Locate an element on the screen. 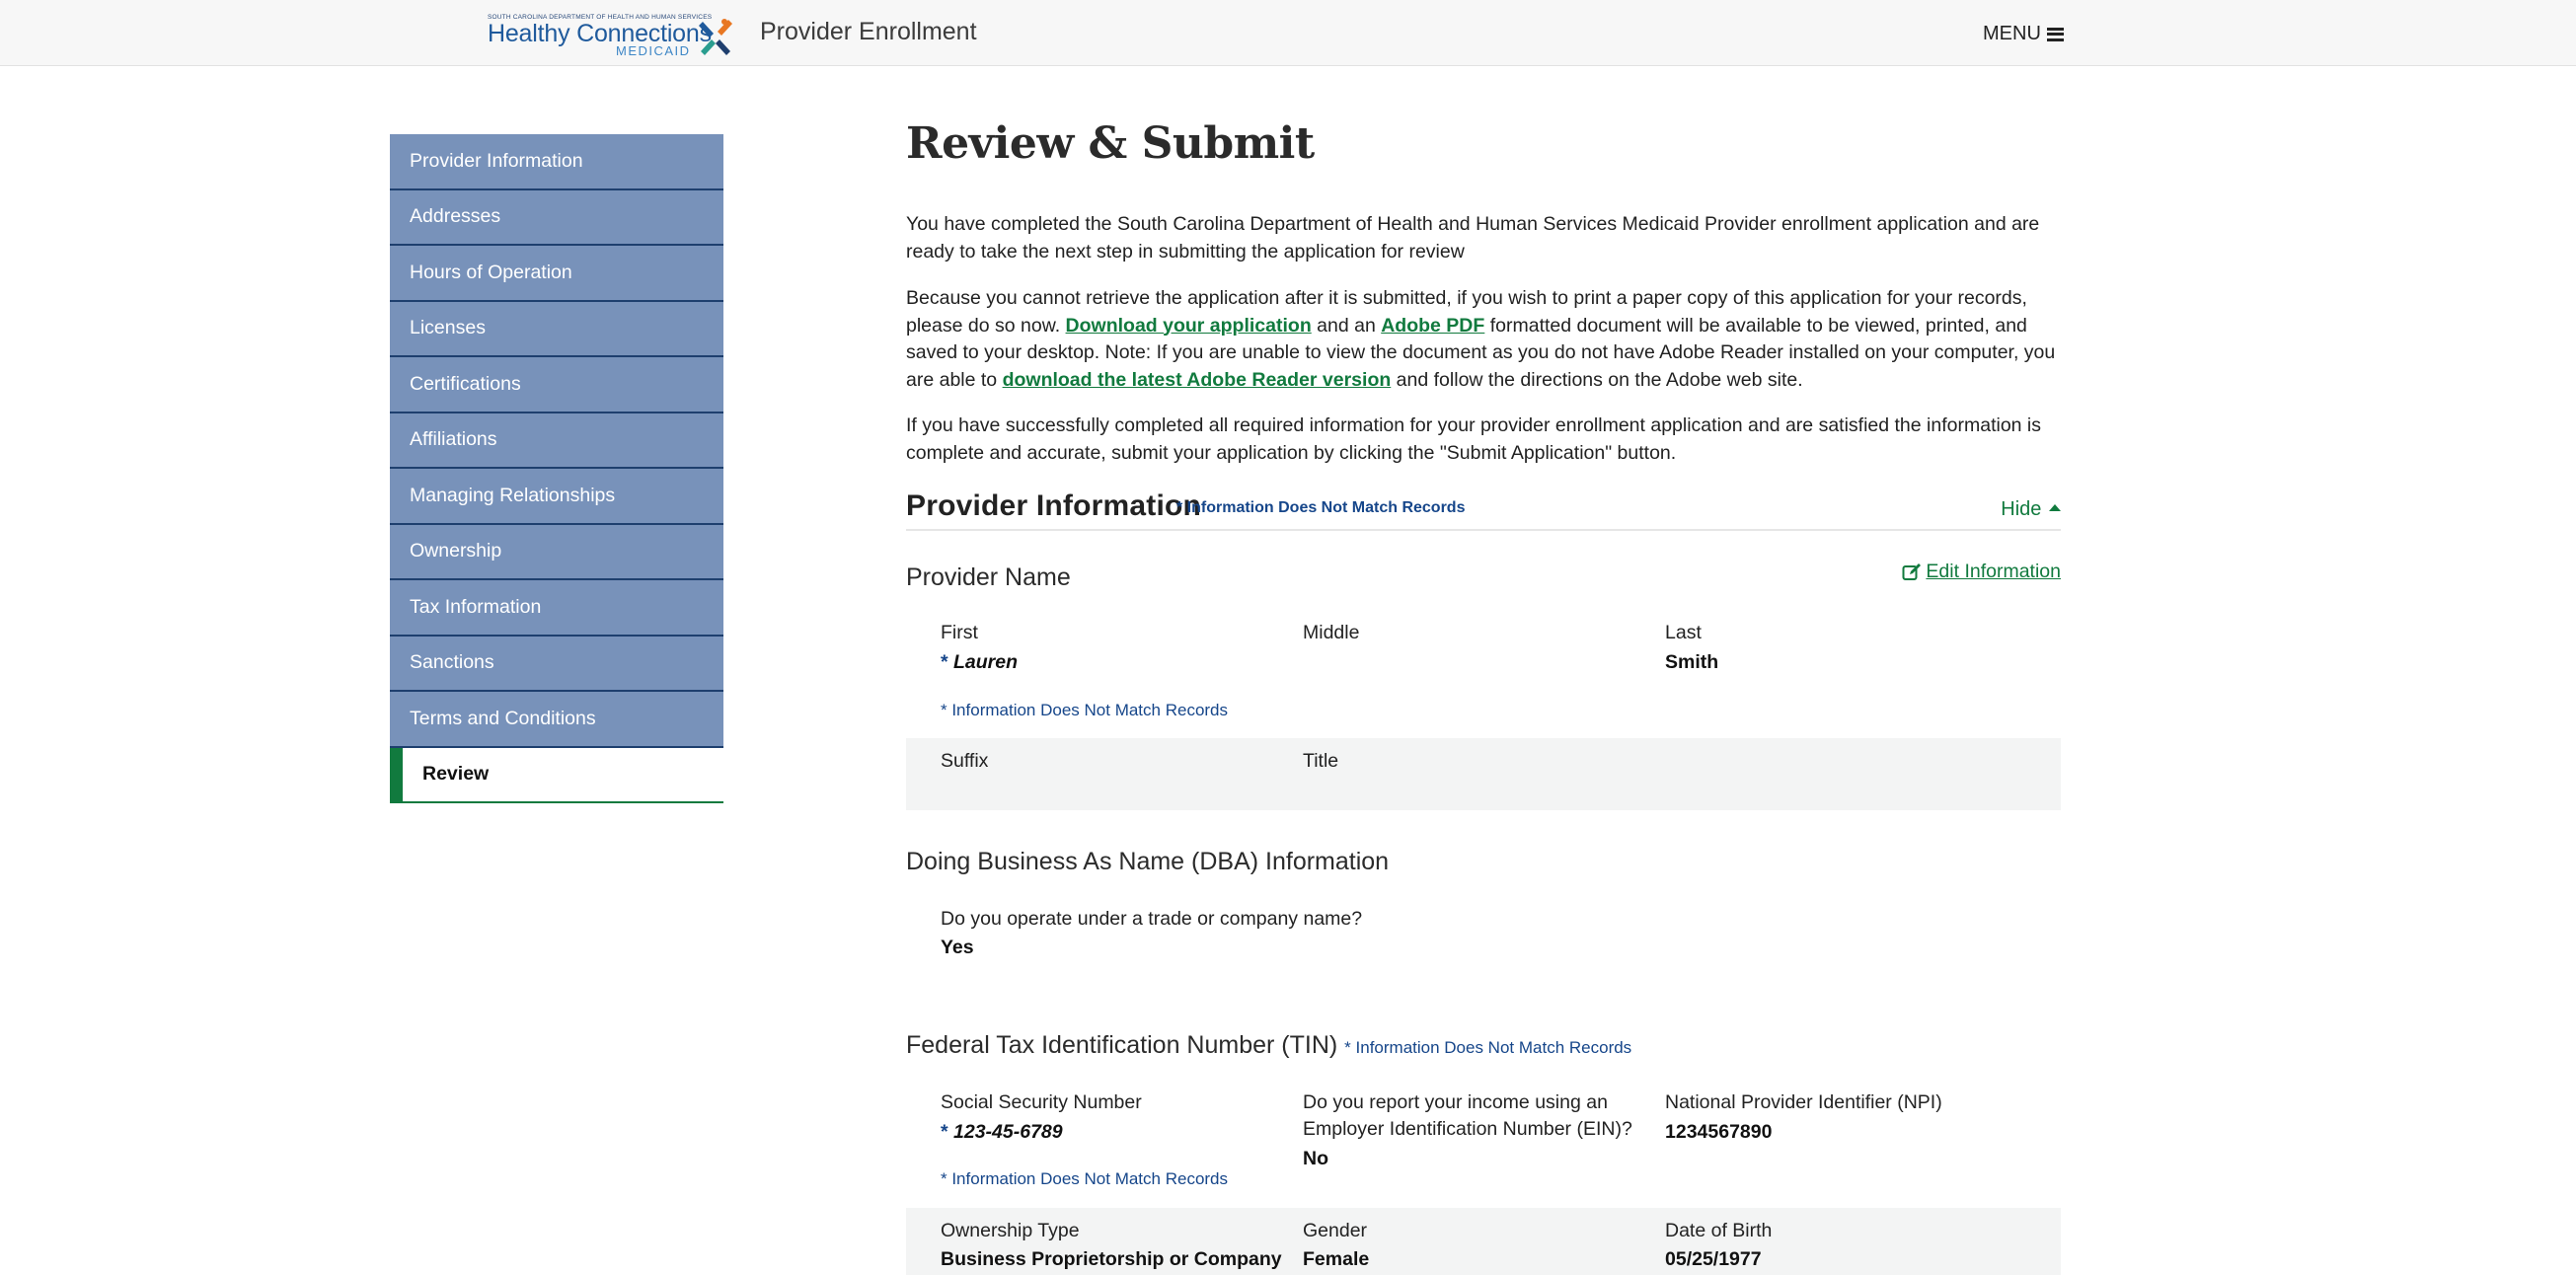 The width and height of the screenshot is (2576, 1275). ssn-value: * 123-45-6789 is located at coordinates (1002, 1132).